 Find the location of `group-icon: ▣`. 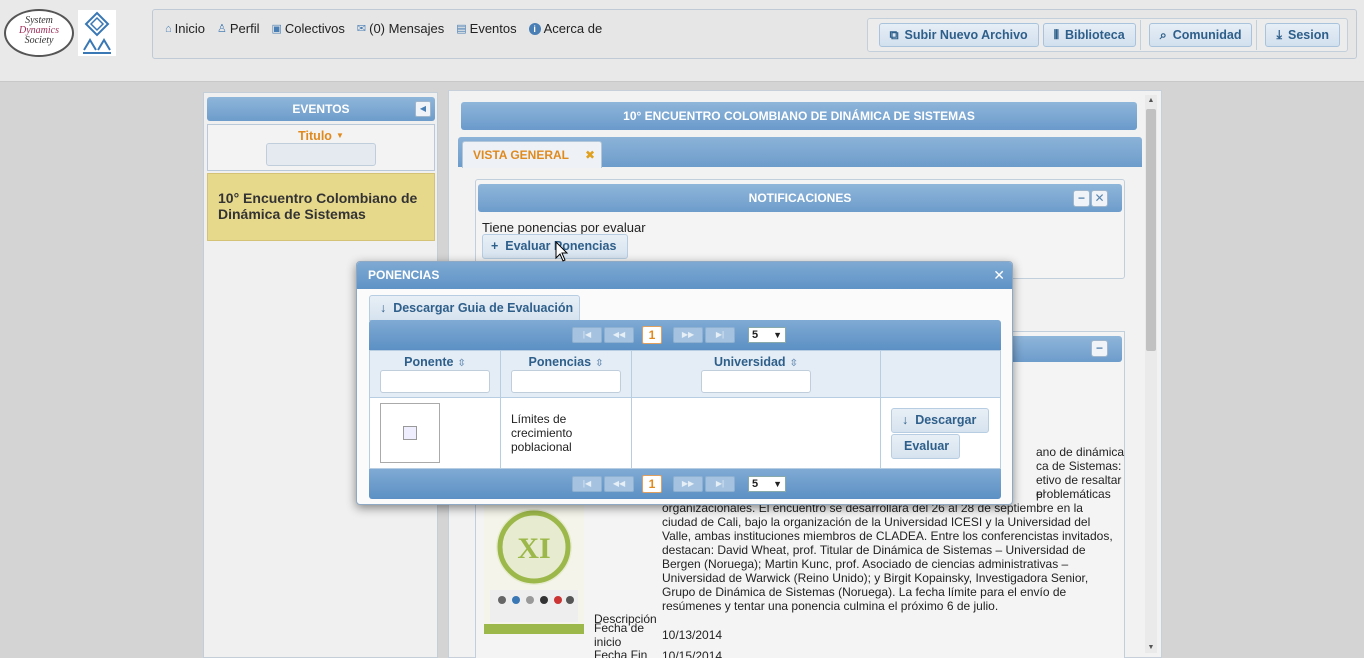

group-icon: ▣ is located at coordinates (276, 29).